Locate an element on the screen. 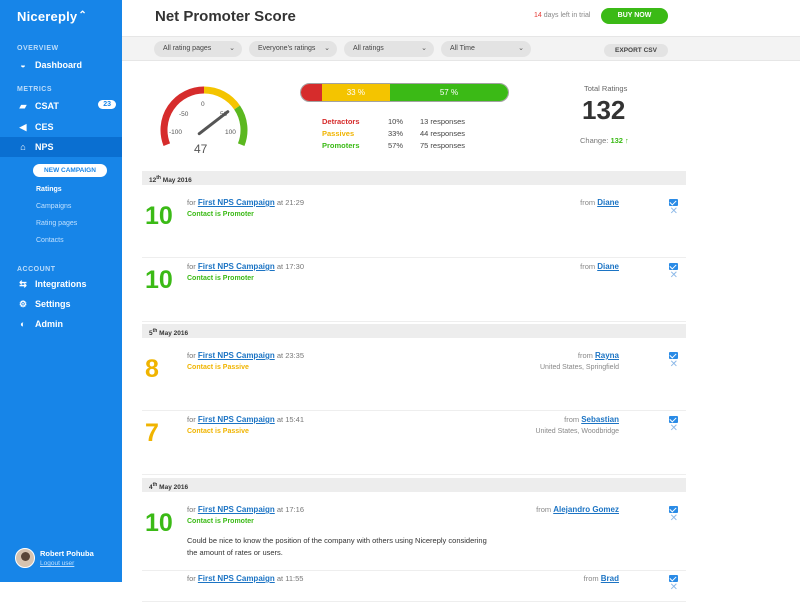  rating-time: 23:35 is located at coordinates (294, 355).